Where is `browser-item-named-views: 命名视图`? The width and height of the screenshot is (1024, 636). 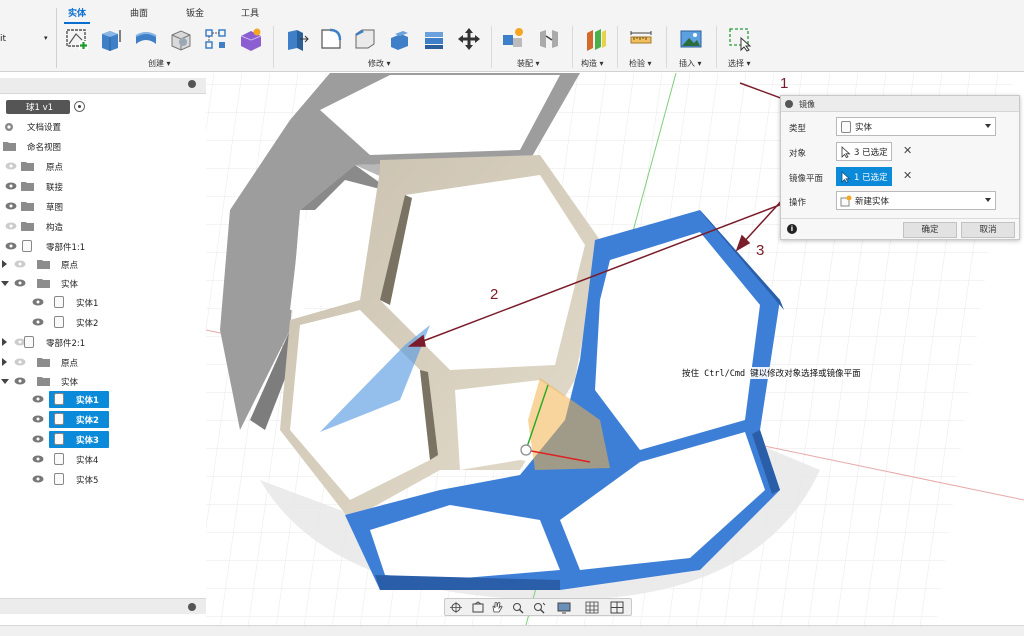
browser-item-named-views: 命名视图 is located at coordinates (103, 147).